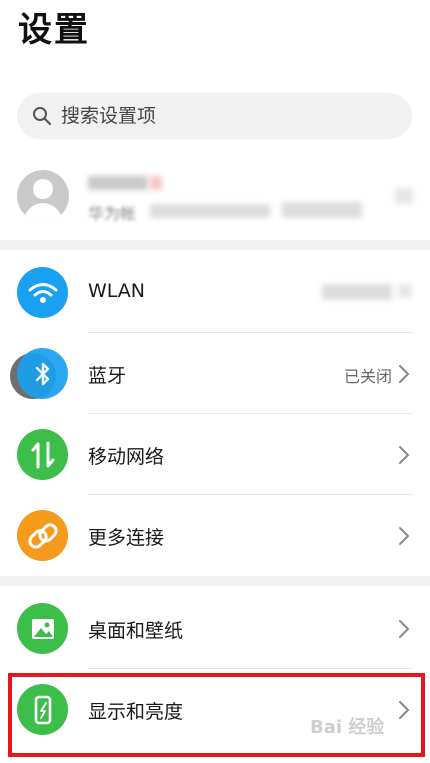 The width and height of the screenshot is (430, 763). What do you see at coordinates (107, 376) in the screenshot?
I see `setting-label: 蓝牙` at bounding box center [107, 376].